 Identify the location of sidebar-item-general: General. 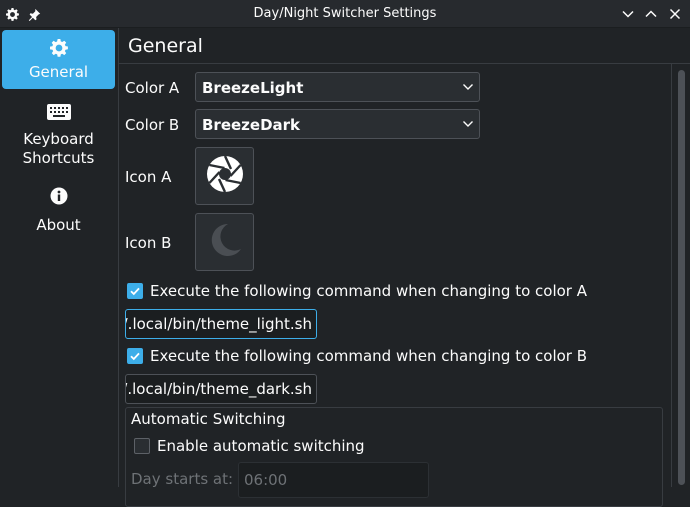
(58, 59).